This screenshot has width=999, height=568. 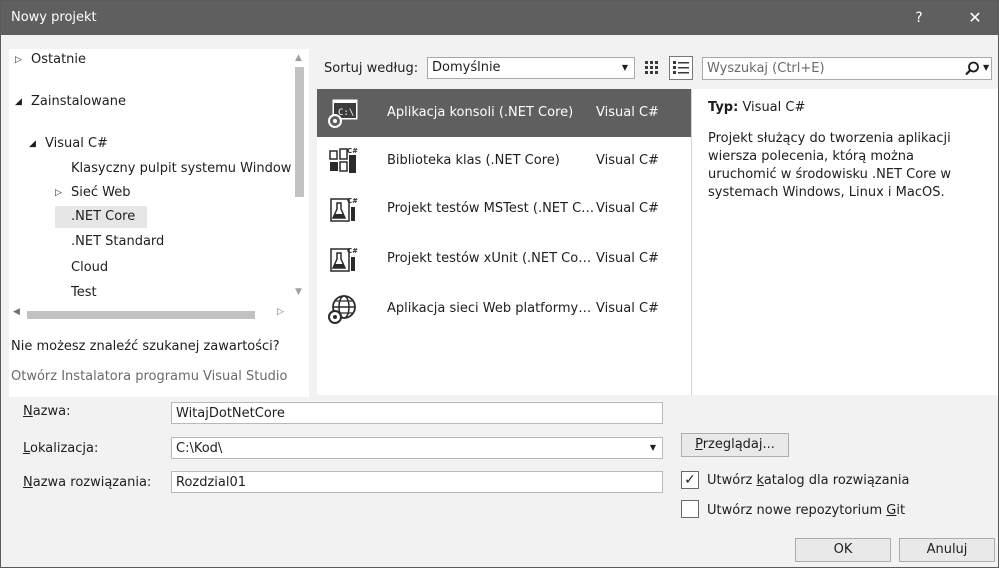 I want to click on tree-item-label: .NET Core, so click(x=103, y=216).